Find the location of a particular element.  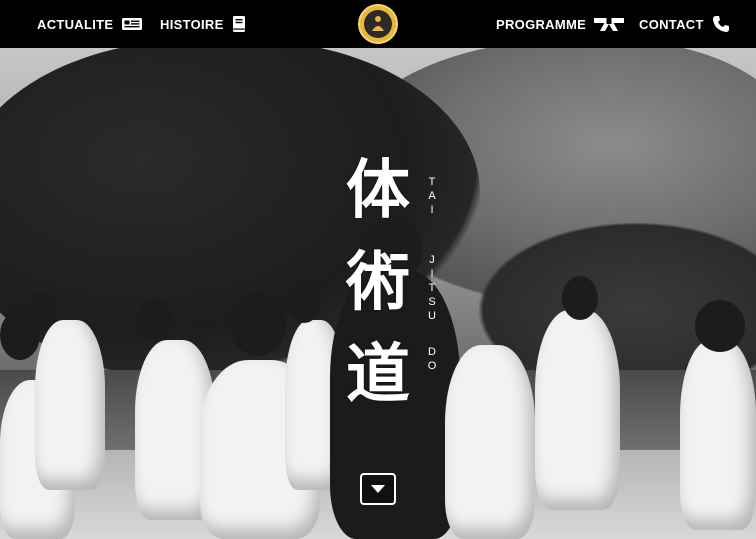

nav-link-label: CONTACT is located at coordinates (671, 24).